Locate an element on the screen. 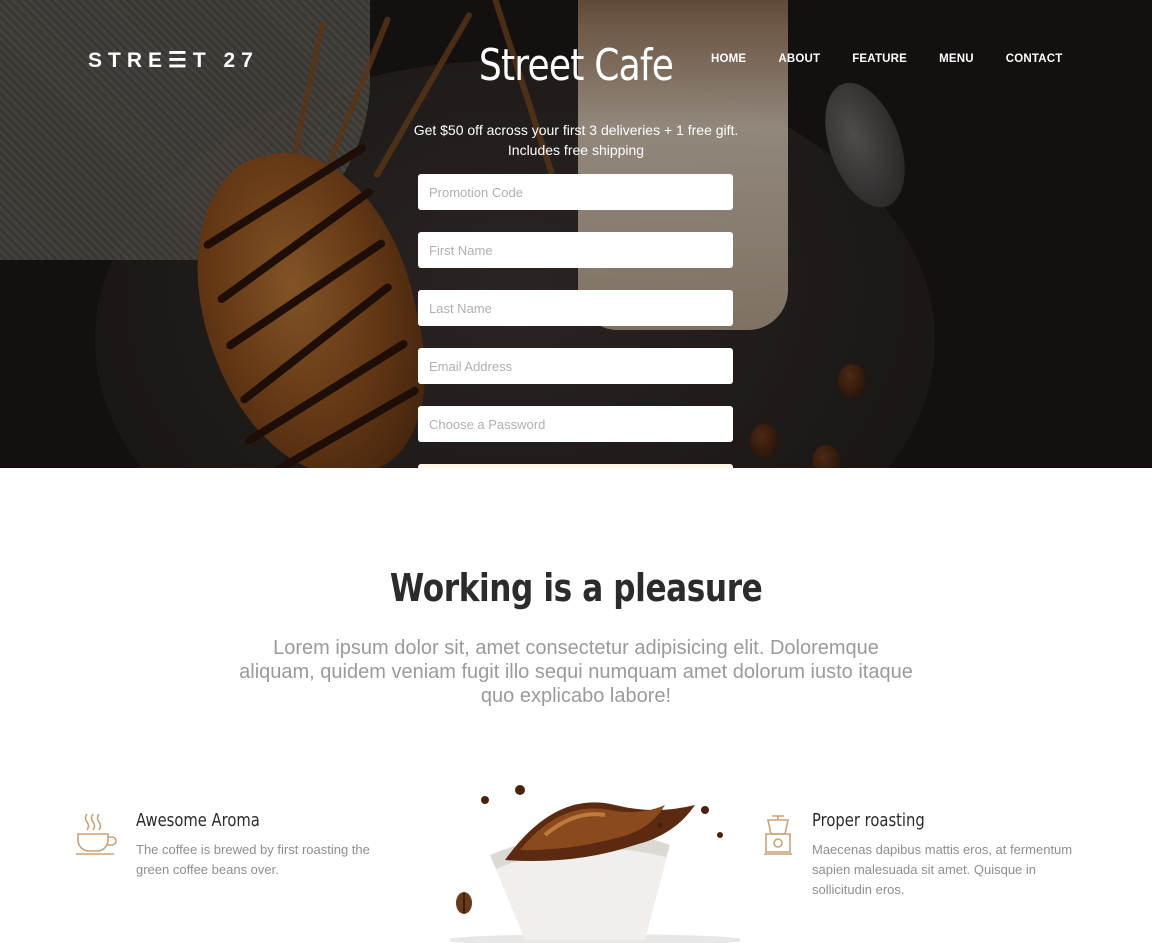 The height and width of the screenshot is (943, 1152). main-nav: HOME ABOUT FEATURE MENU CONTACT is located at coordinates (903, 59).